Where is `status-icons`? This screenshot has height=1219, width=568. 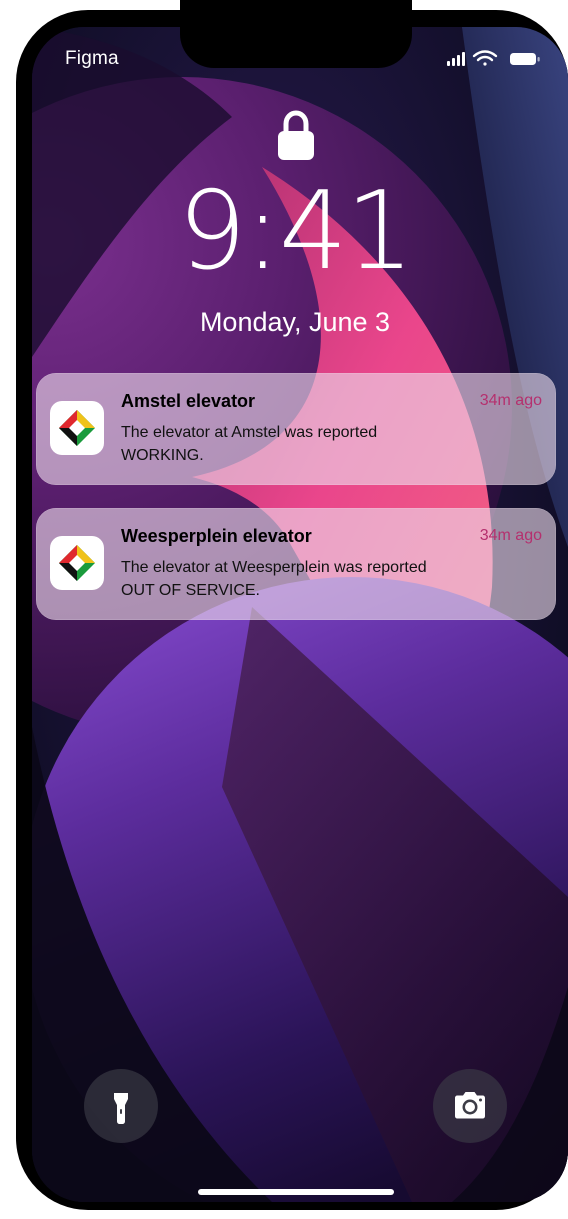 status-icons is located at coordinates (493, 58).